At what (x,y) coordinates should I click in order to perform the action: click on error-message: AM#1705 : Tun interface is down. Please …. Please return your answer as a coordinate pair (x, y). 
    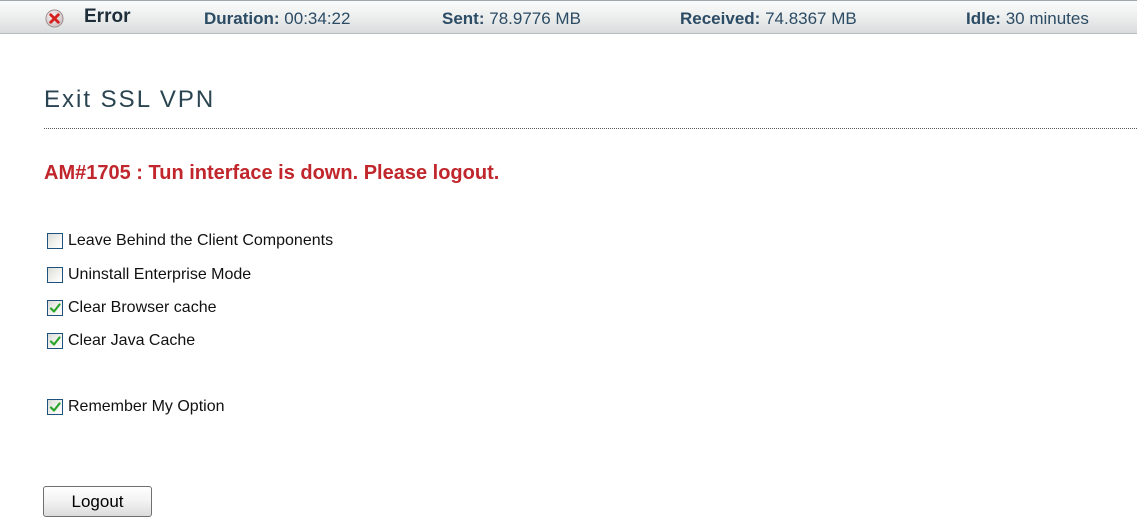
    Looking at the image, I should click on (272, 173).